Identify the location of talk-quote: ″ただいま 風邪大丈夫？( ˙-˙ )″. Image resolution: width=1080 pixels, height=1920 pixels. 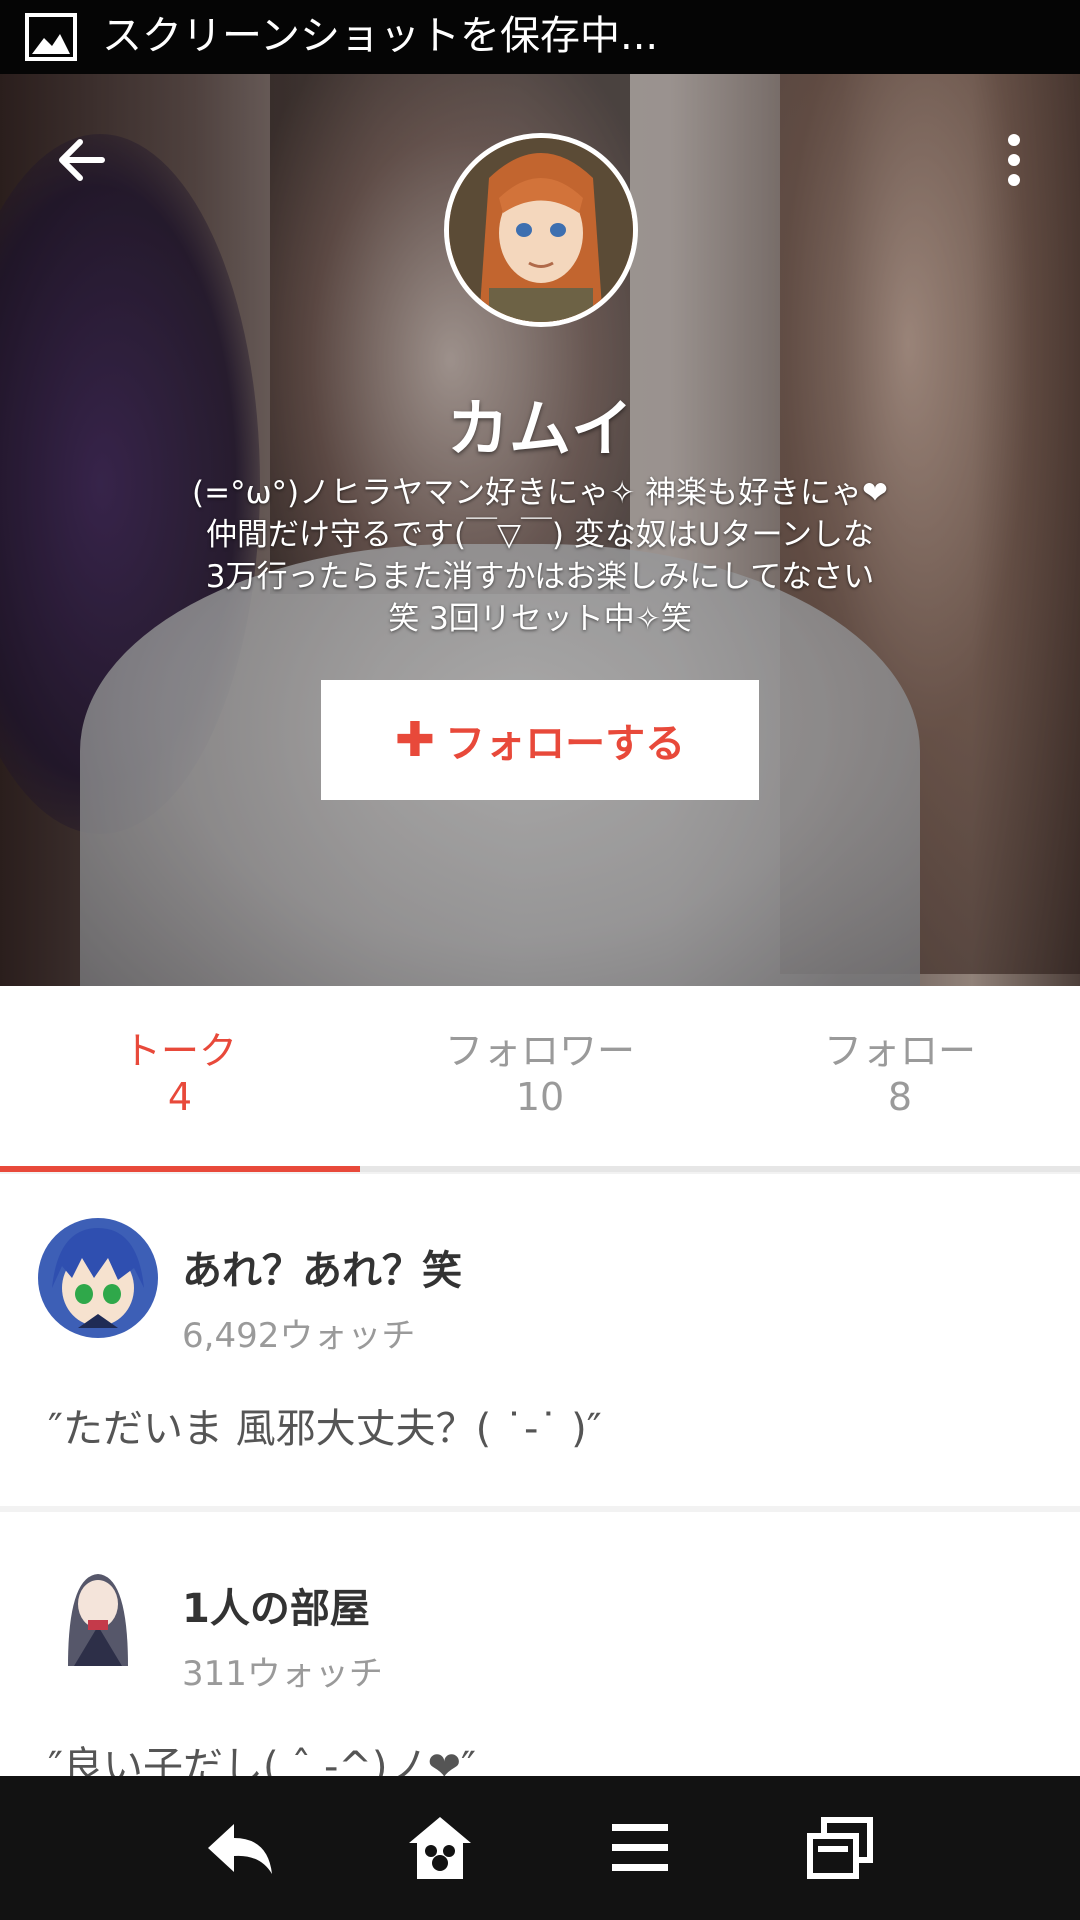
(325, 1429).